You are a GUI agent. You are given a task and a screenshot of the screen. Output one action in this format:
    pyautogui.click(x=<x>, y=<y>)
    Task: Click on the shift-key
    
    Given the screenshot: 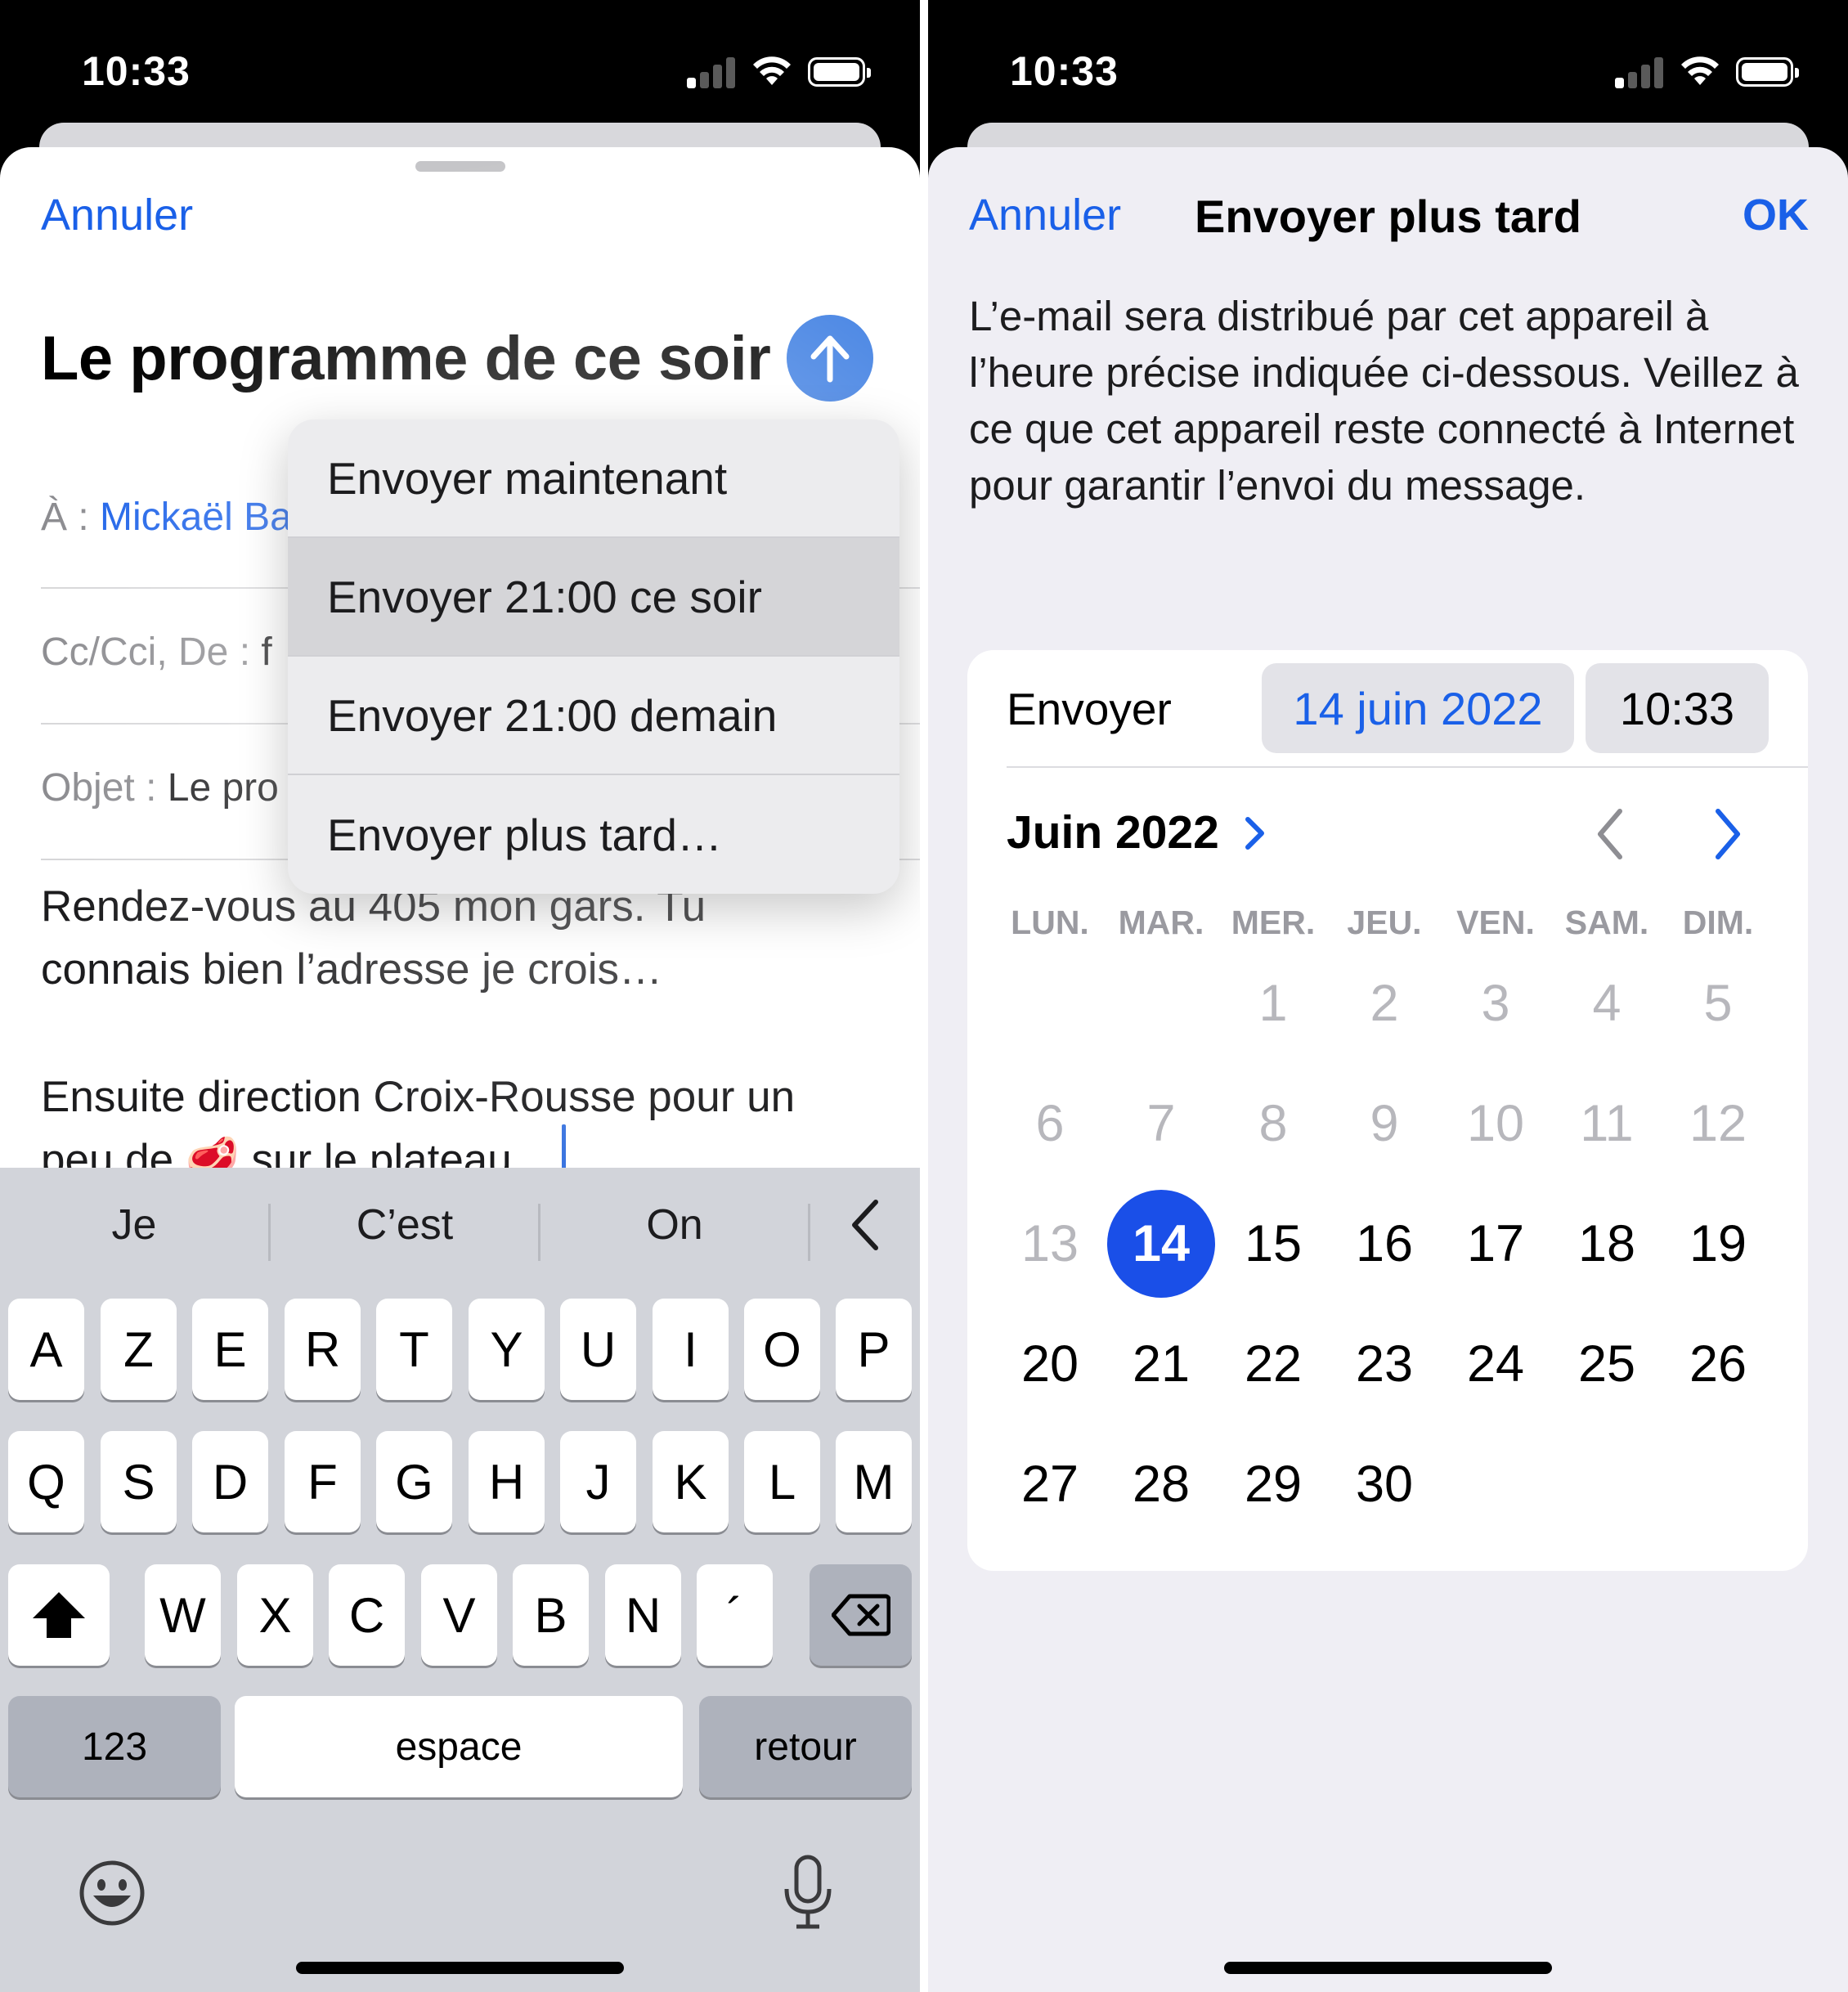 What is the action you would take?
    pyautogui.click(x=59, y=1615)
    